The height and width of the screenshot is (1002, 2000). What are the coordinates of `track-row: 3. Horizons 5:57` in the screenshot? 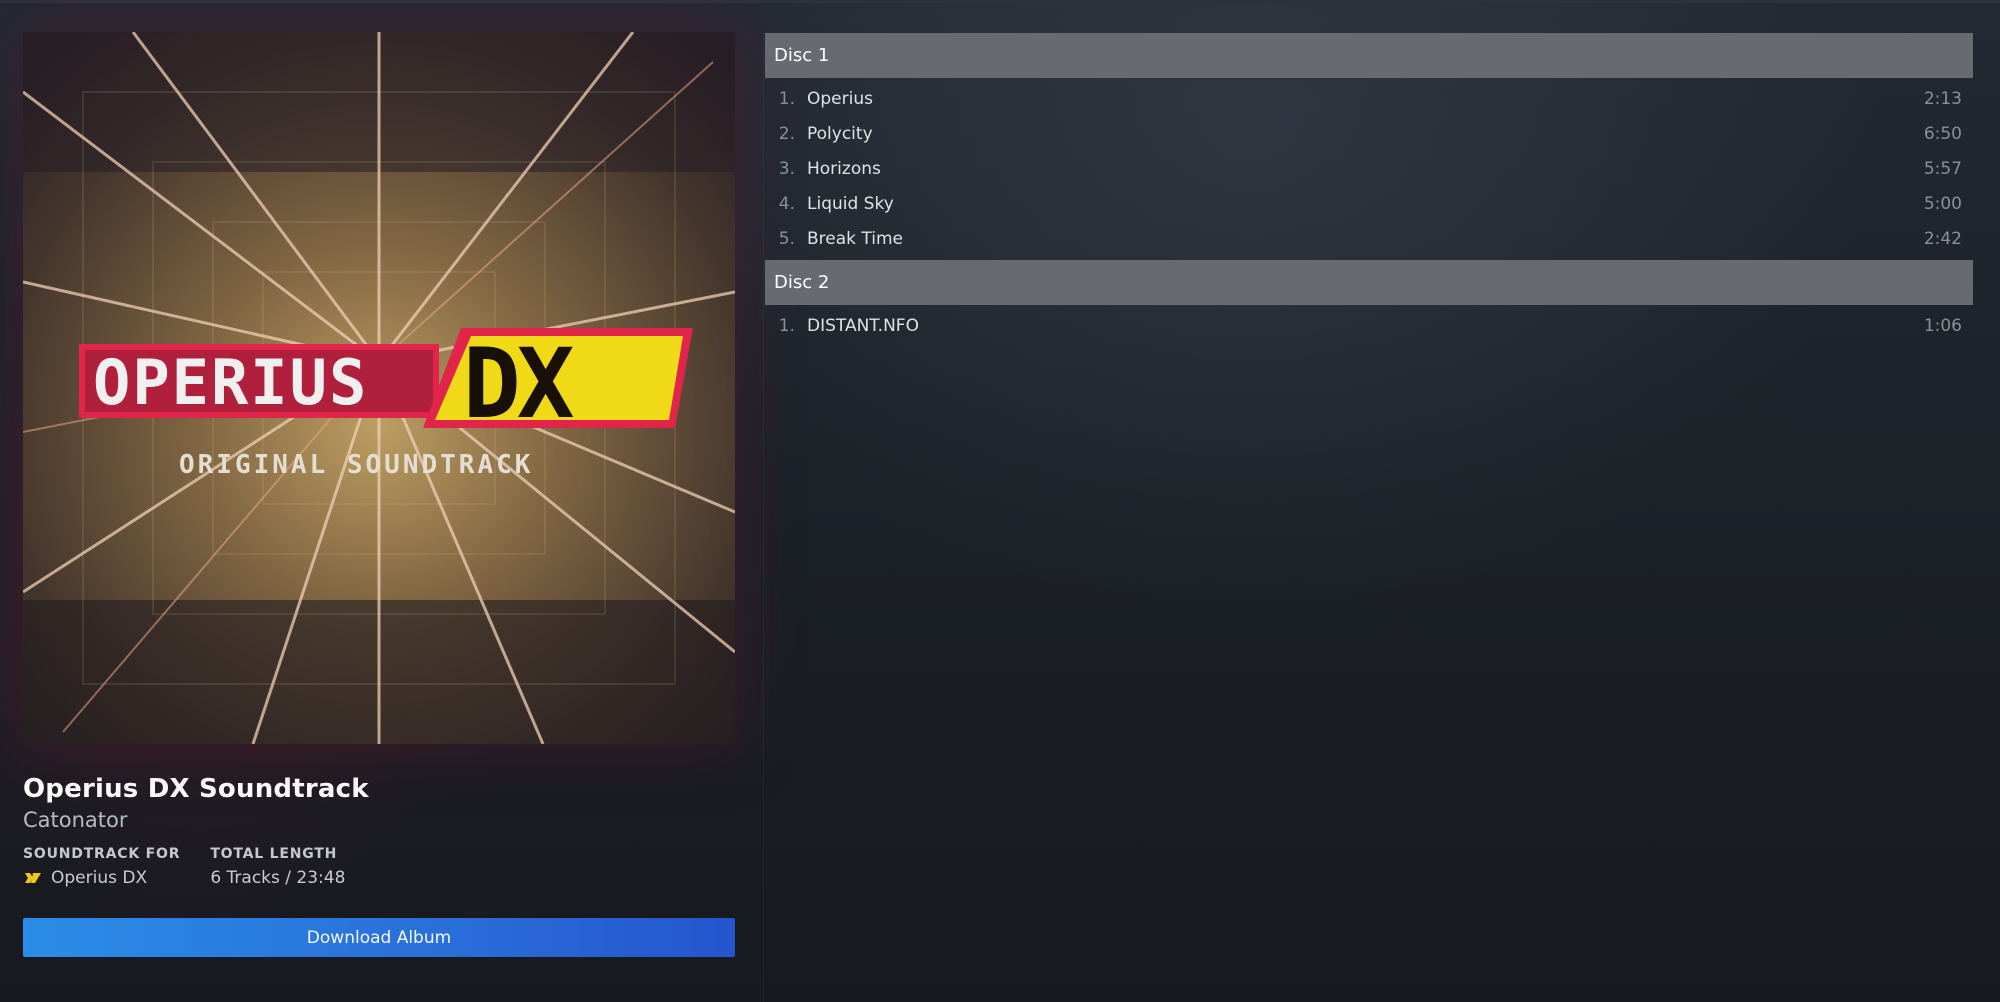 It's located at (1369, 168).